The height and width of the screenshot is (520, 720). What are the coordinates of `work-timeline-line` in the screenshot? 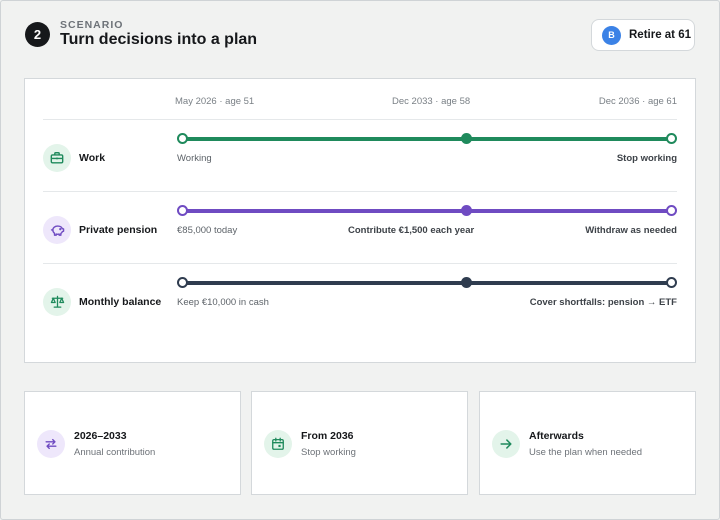 It's located at (427, 139).